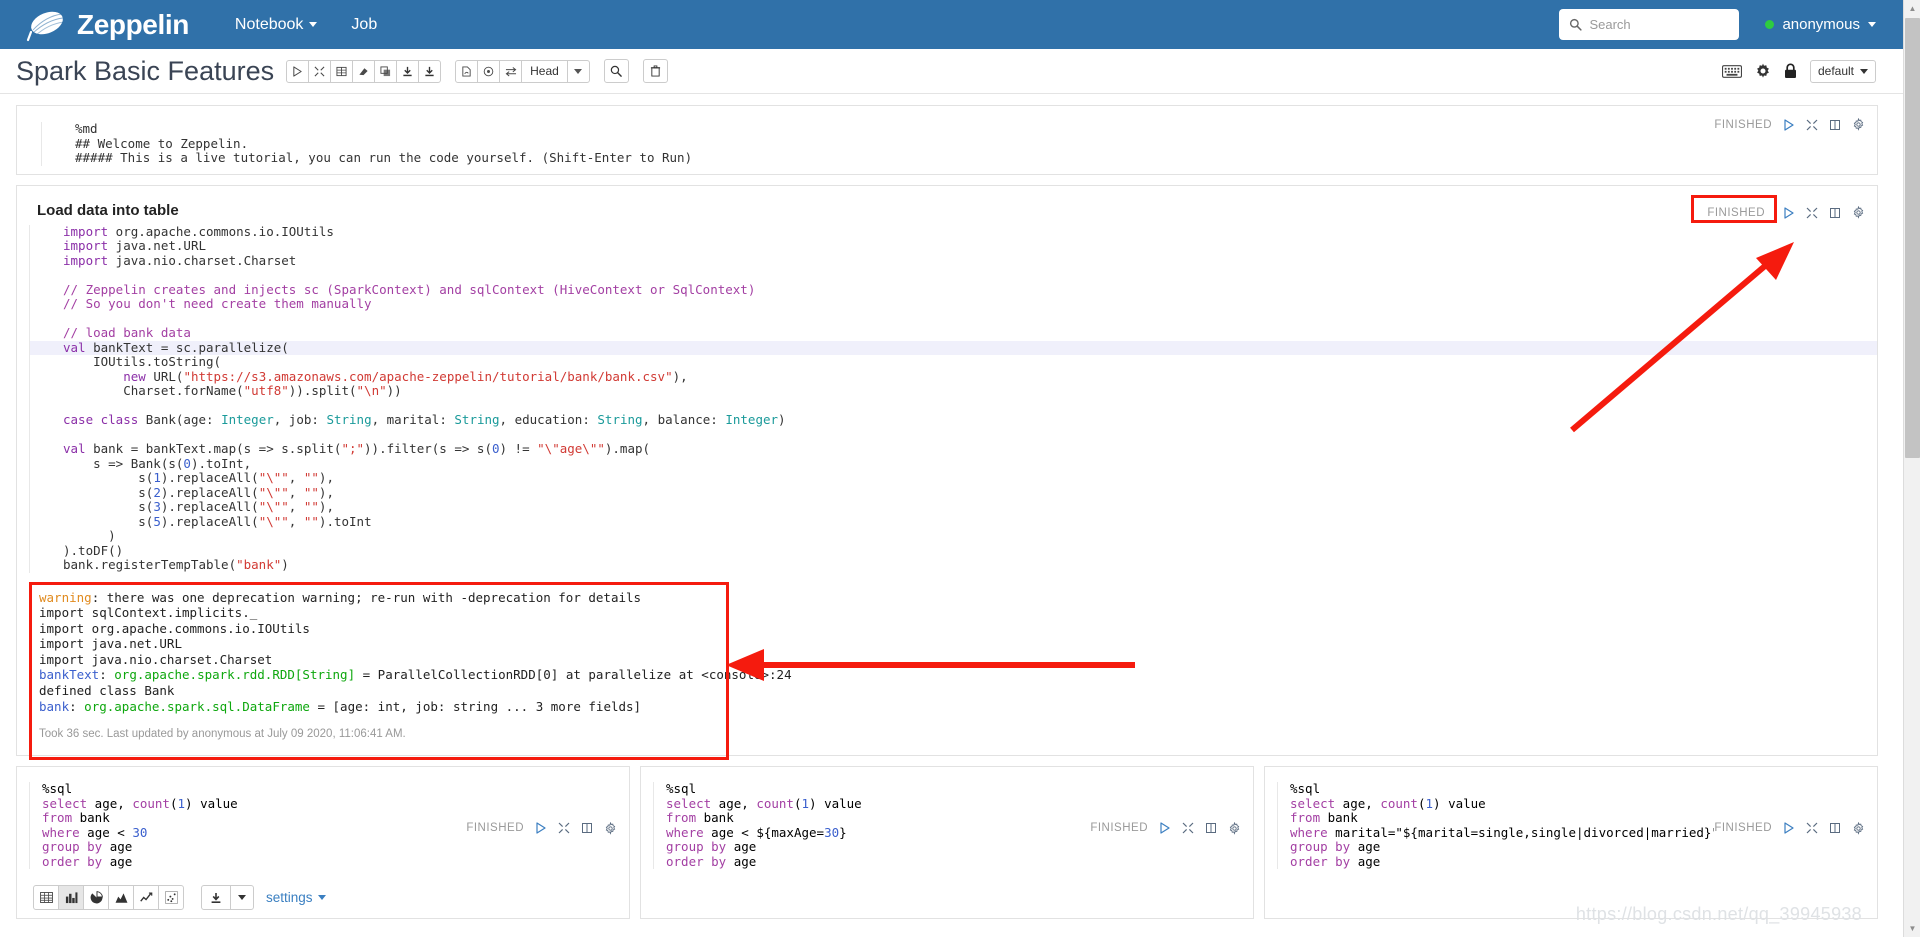 The image size is (1920, 937). What do you see at coordinates (953, 231) in the screenshot?
I see `code-line: import org.apache.commons.io.IOUtils` at bounding box center [953, 231].